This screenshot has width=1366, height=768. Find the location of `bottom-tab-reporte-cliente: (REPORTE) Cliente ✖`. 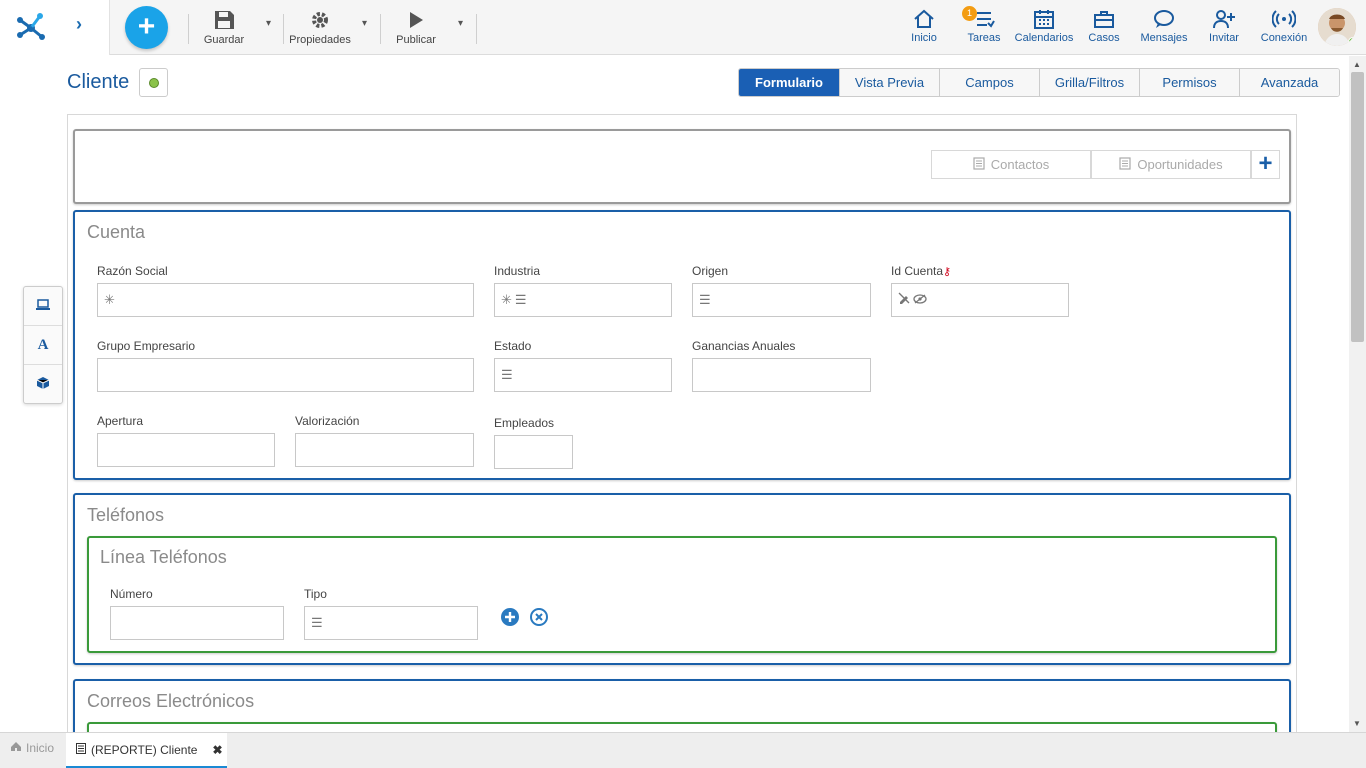

bottom-tab-reporte-cliente: (REPORTE) Cliente ✖ is located at coordinates (146, 750).